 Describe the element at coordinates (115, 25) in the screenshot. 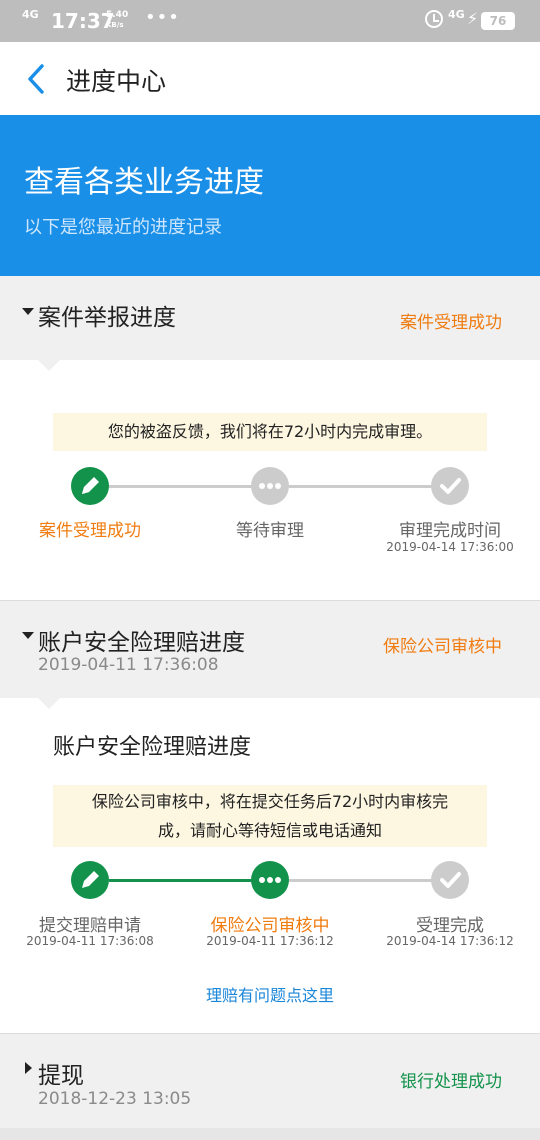

I see `network-speed-unit: KB/s` at that location.